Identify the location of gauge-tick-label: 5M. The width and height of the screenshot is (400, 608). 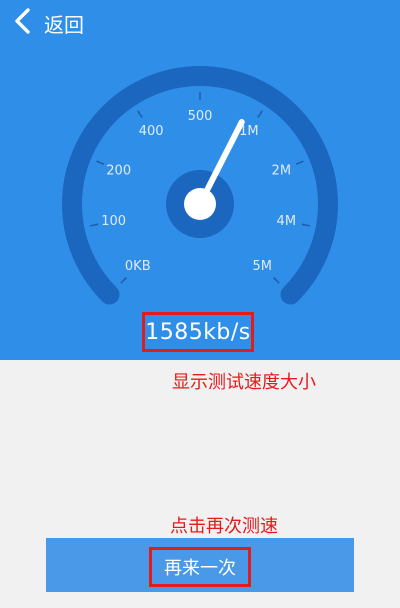
(262, 266).